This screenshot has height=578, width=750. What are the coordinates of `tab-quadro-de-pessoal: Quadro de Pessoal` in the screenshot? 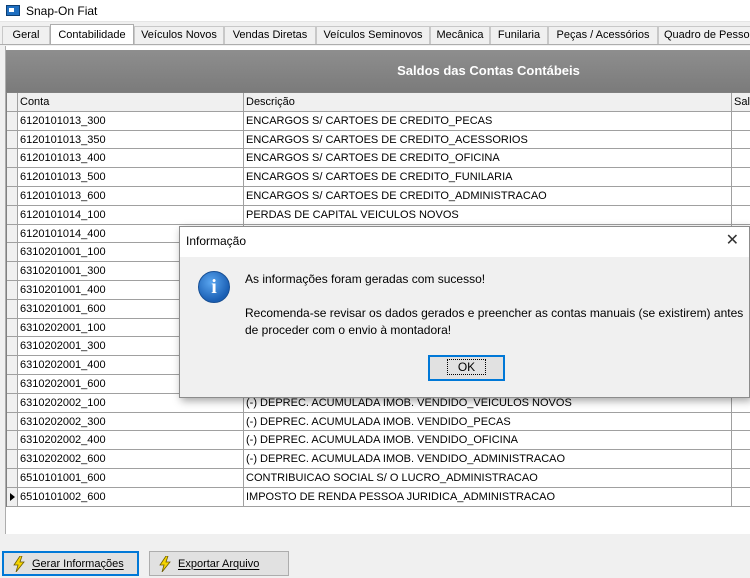 It's located at (704, 35).